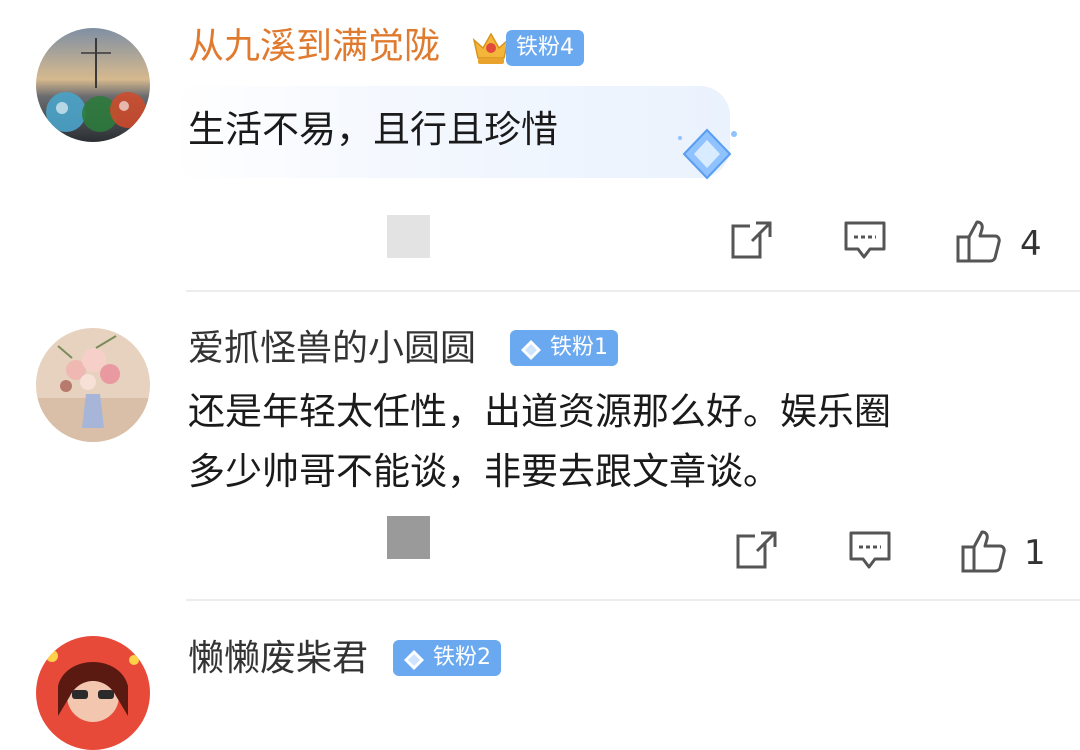 The height and width of the screenshot is (750, 1080). I want to click on like-count: 4, so click(1031, 244).